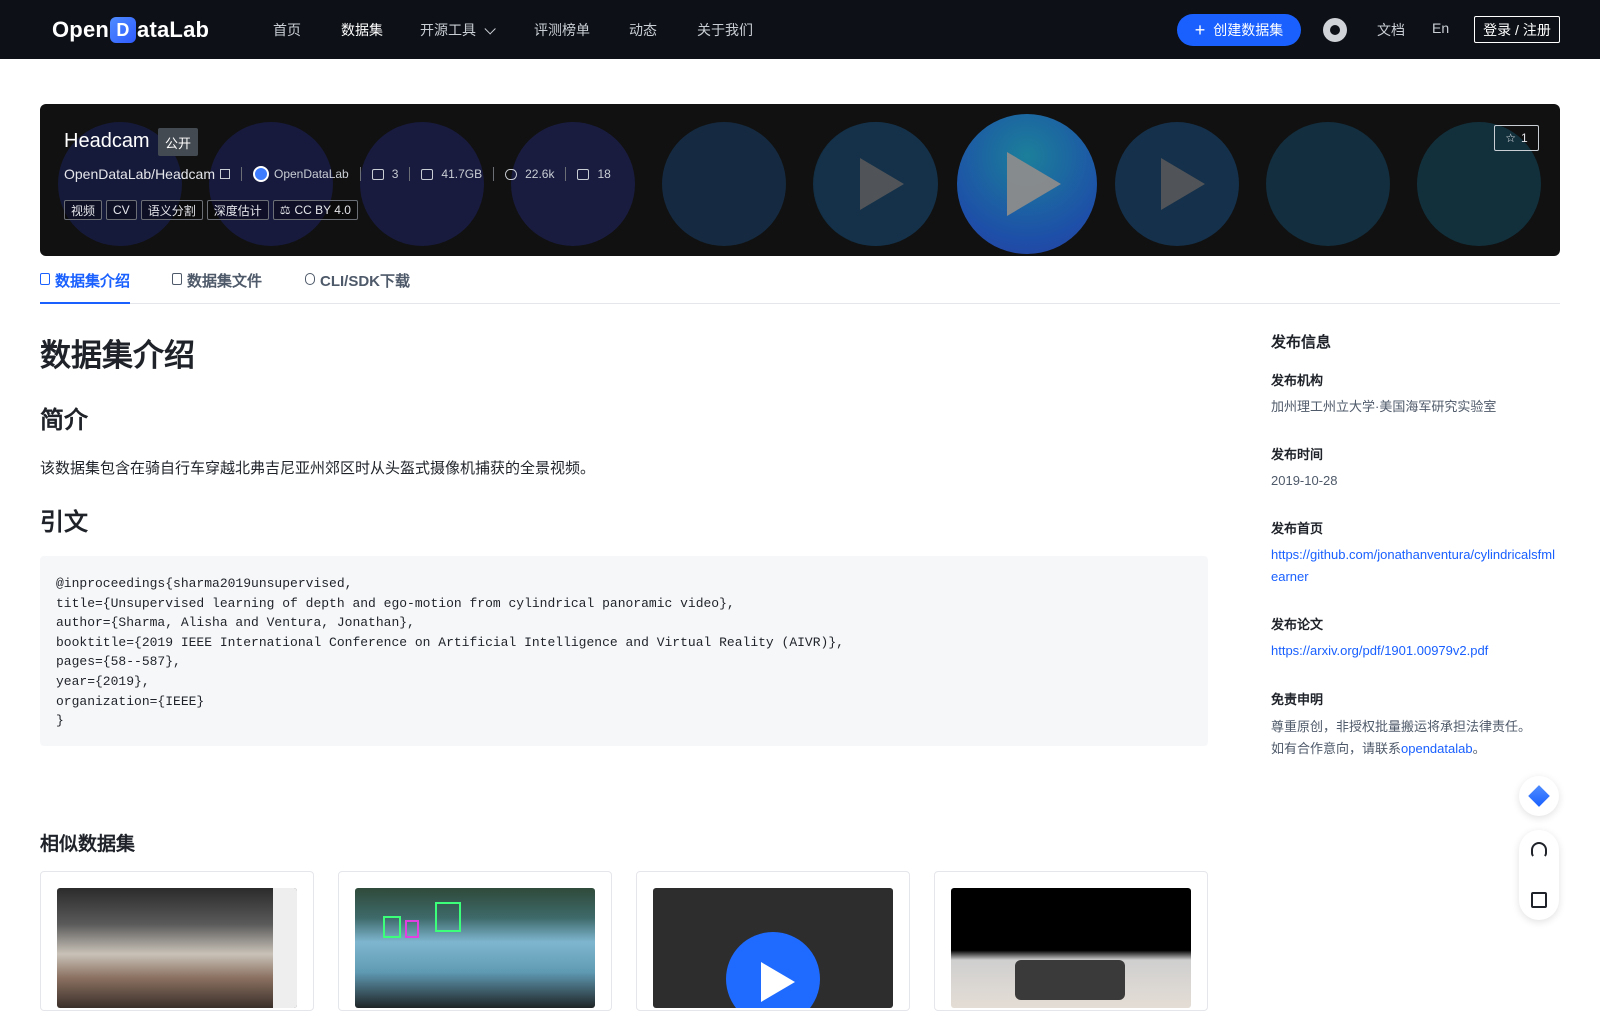 The height and width of the screenshot is (1011, 1600). I want to click on paper-link: https://arxiv.org/pdf/1901.00979v2.pdf, so click(1416, 651).